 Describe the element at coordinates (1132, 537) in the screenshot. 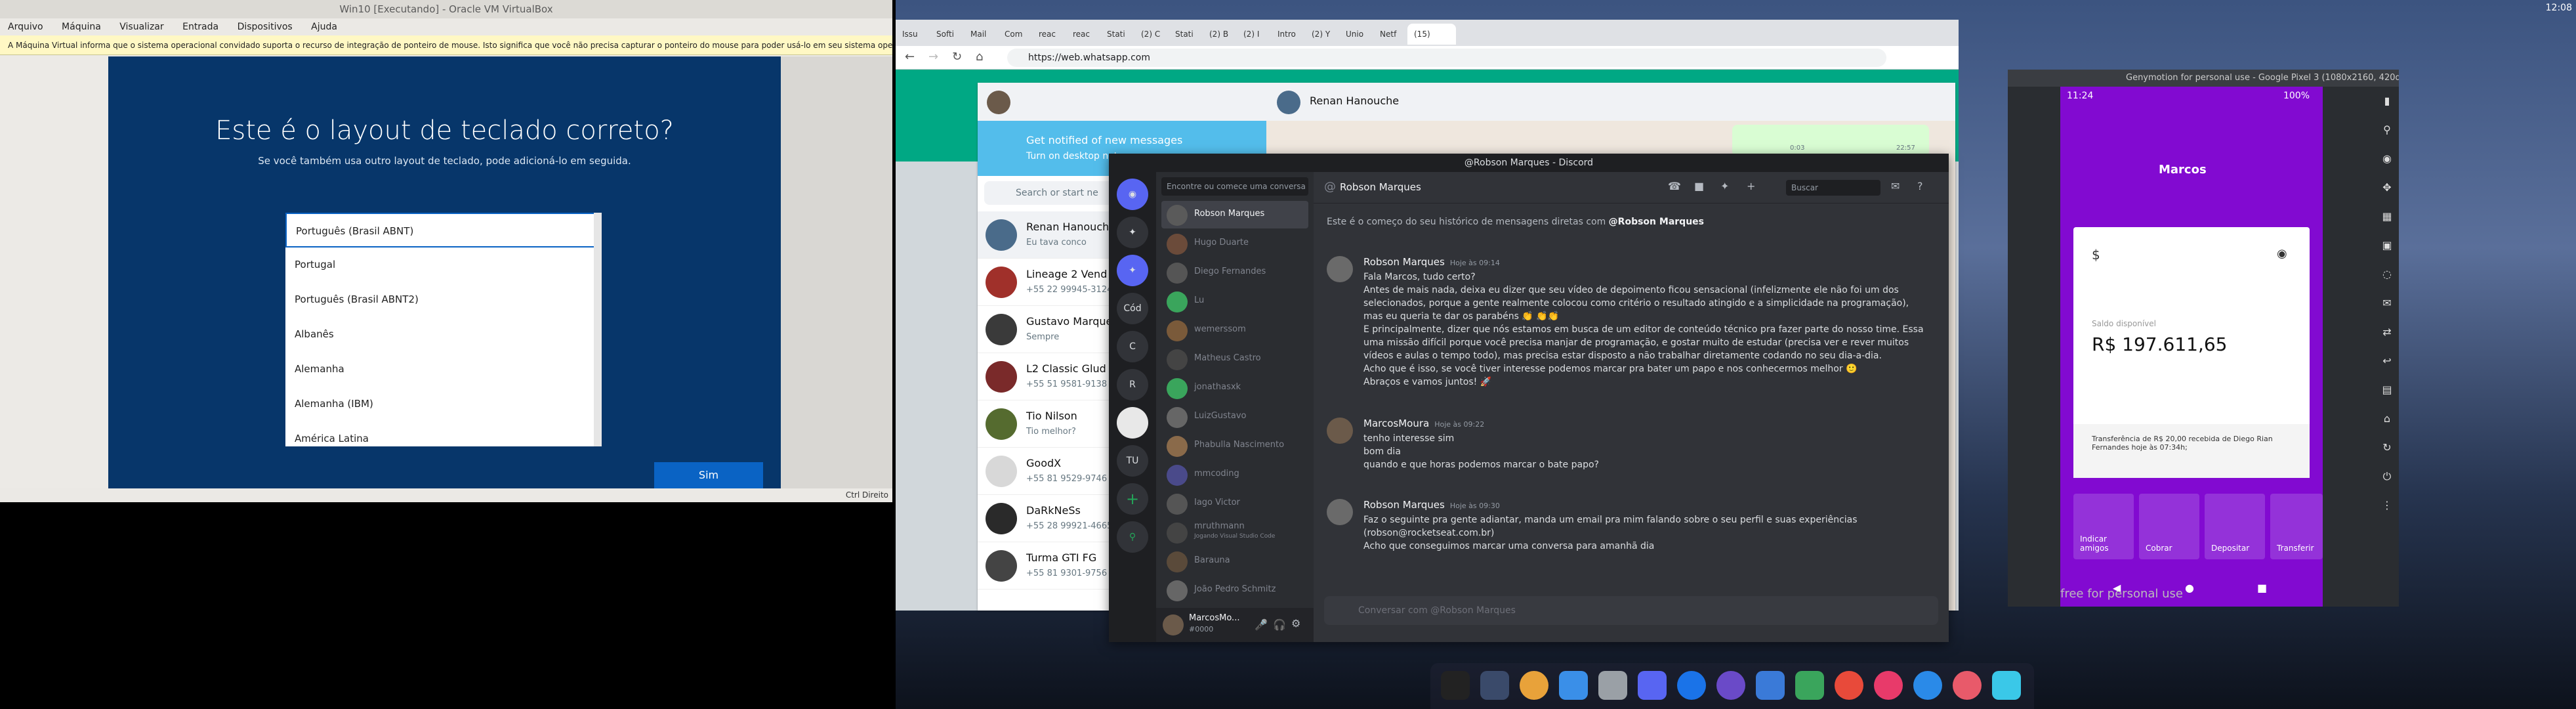

I see `explore-icon: ⚲` at that location.